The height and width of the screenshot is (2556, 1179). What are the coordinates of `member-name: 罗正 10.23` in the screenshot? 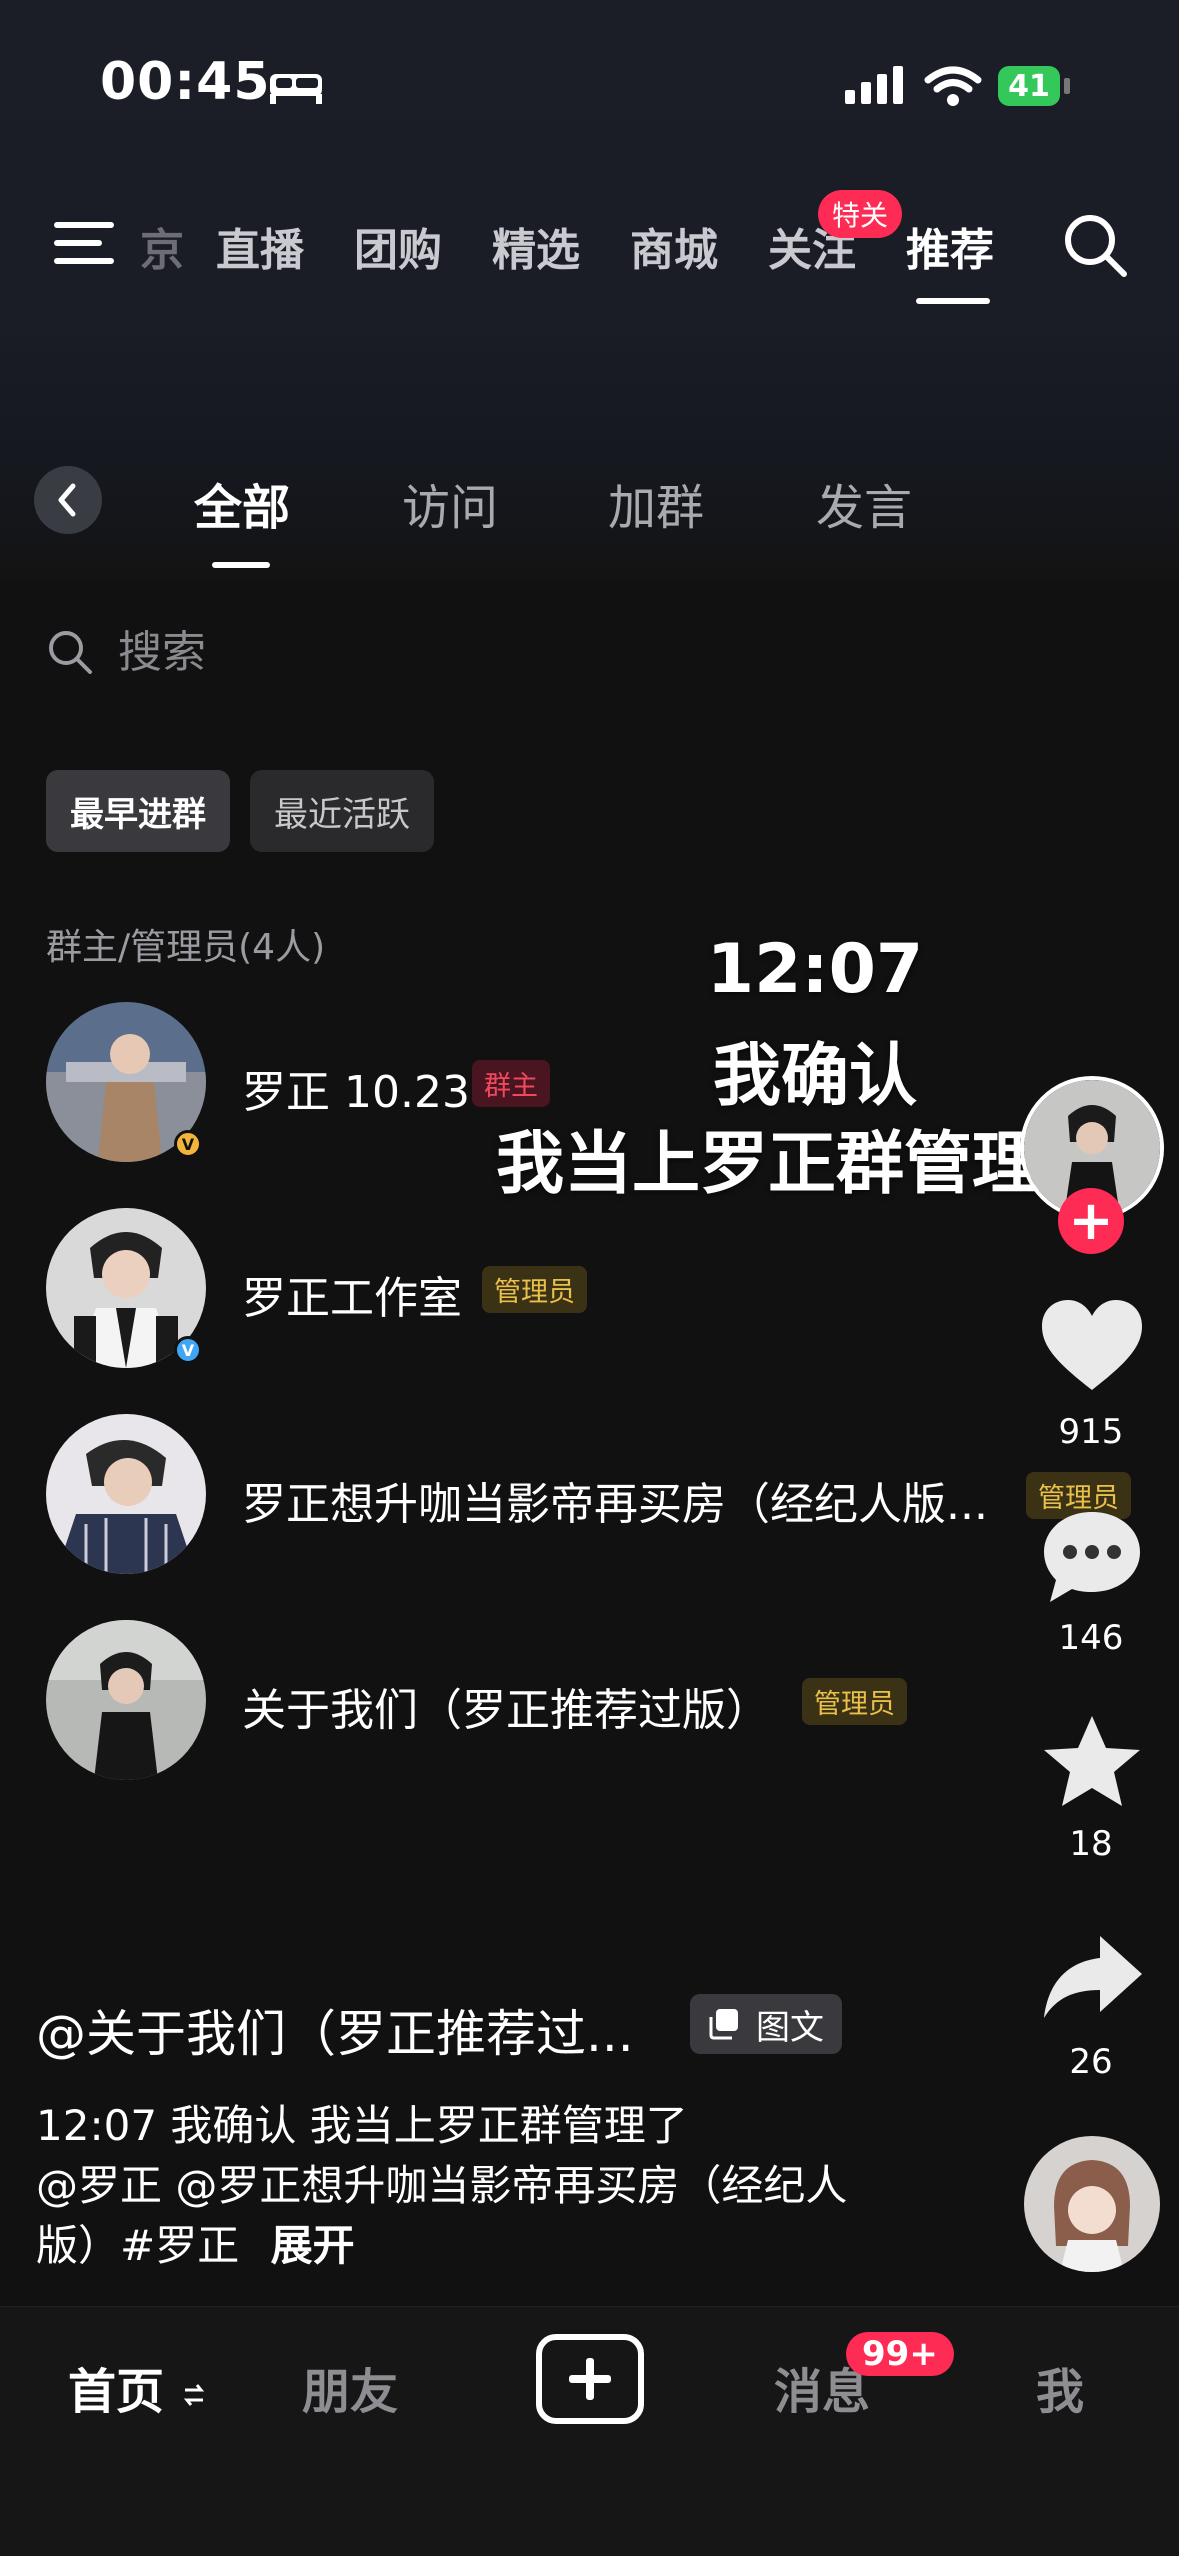 It's located at (356, 1092).